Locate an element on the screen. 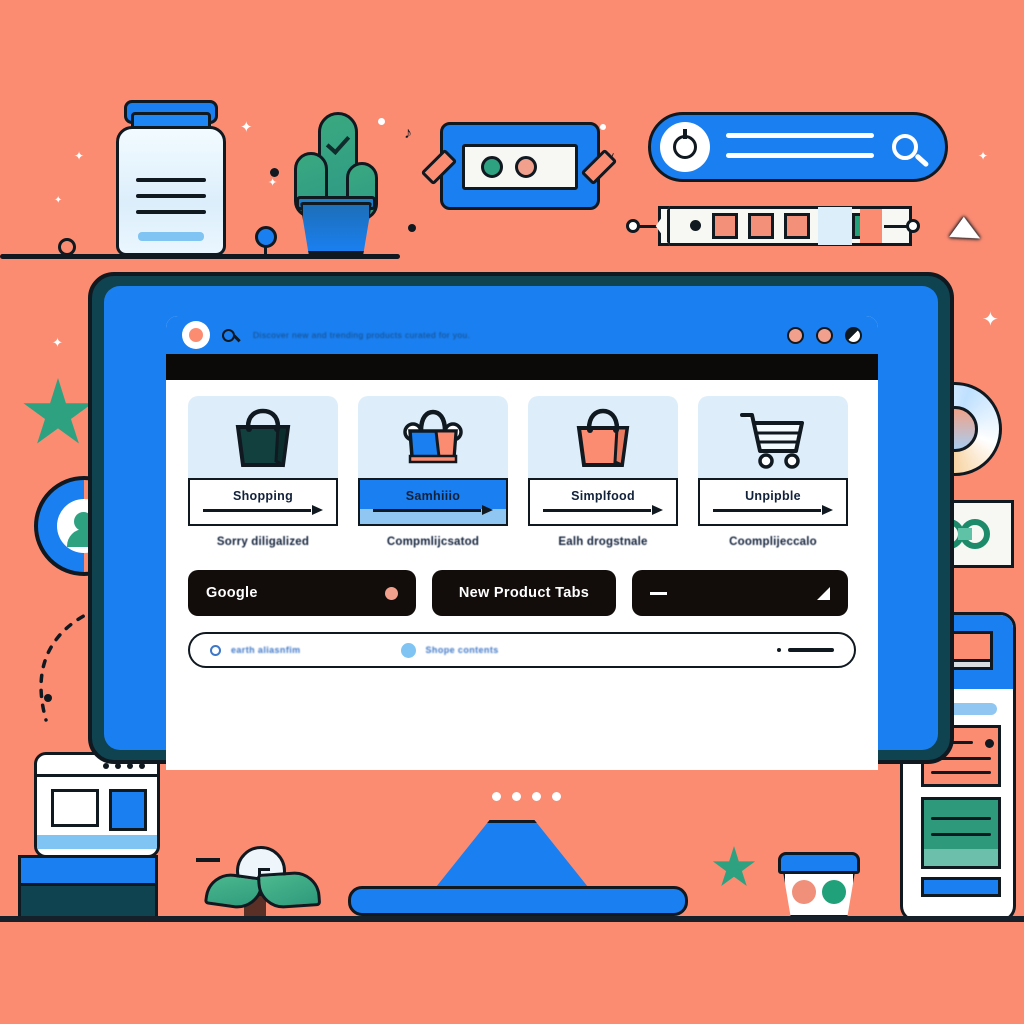 The height and width of the screenshot is (1024, 1024). browser-black-band is located at coordinates (522, 367).